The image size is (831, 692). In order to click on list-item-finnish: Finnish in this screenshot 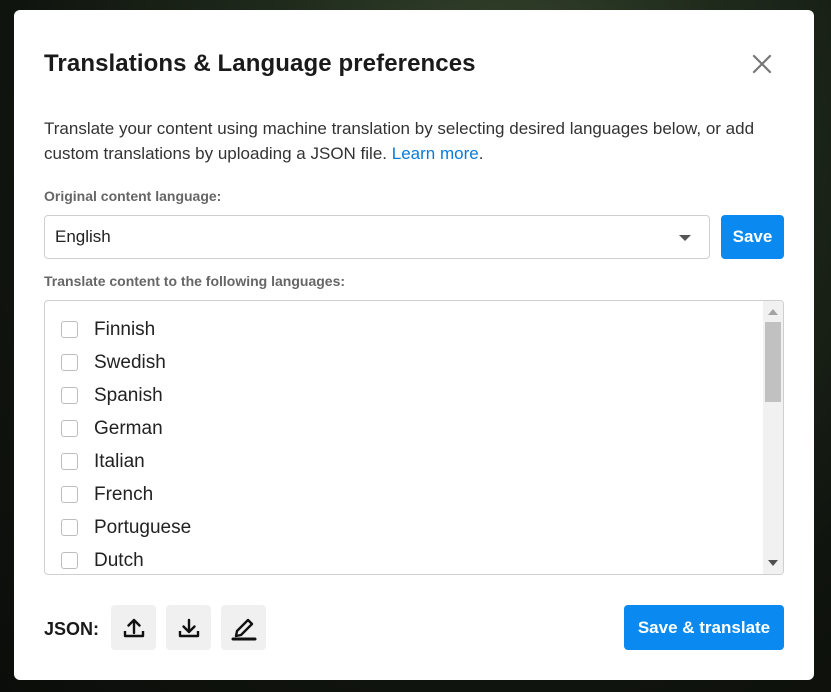, I will do `click(108, 329)`.